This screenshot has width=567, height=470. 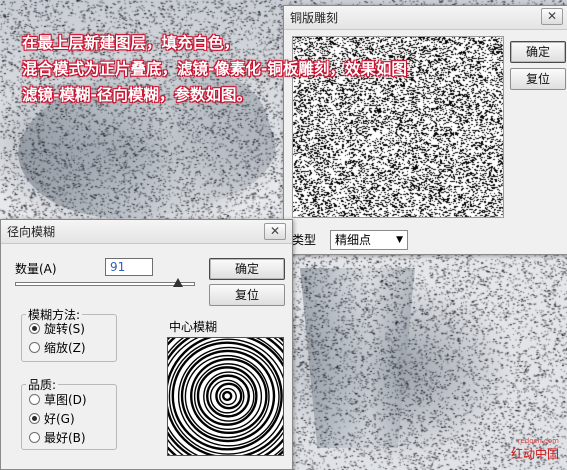 I want to click on radio-zoom-indicator, so click(x=34, y=347).